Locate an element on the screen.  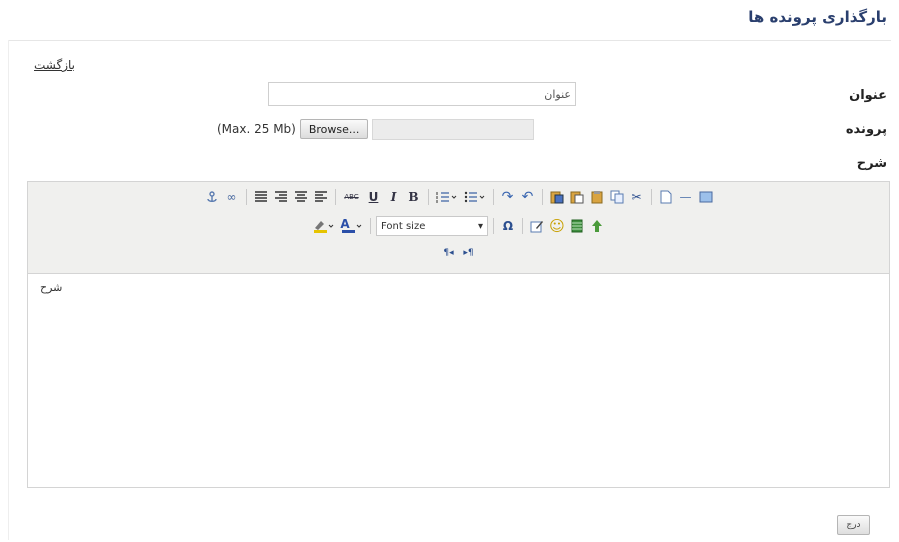
redo-icon: ↷ is located at coordinates (508, 197).